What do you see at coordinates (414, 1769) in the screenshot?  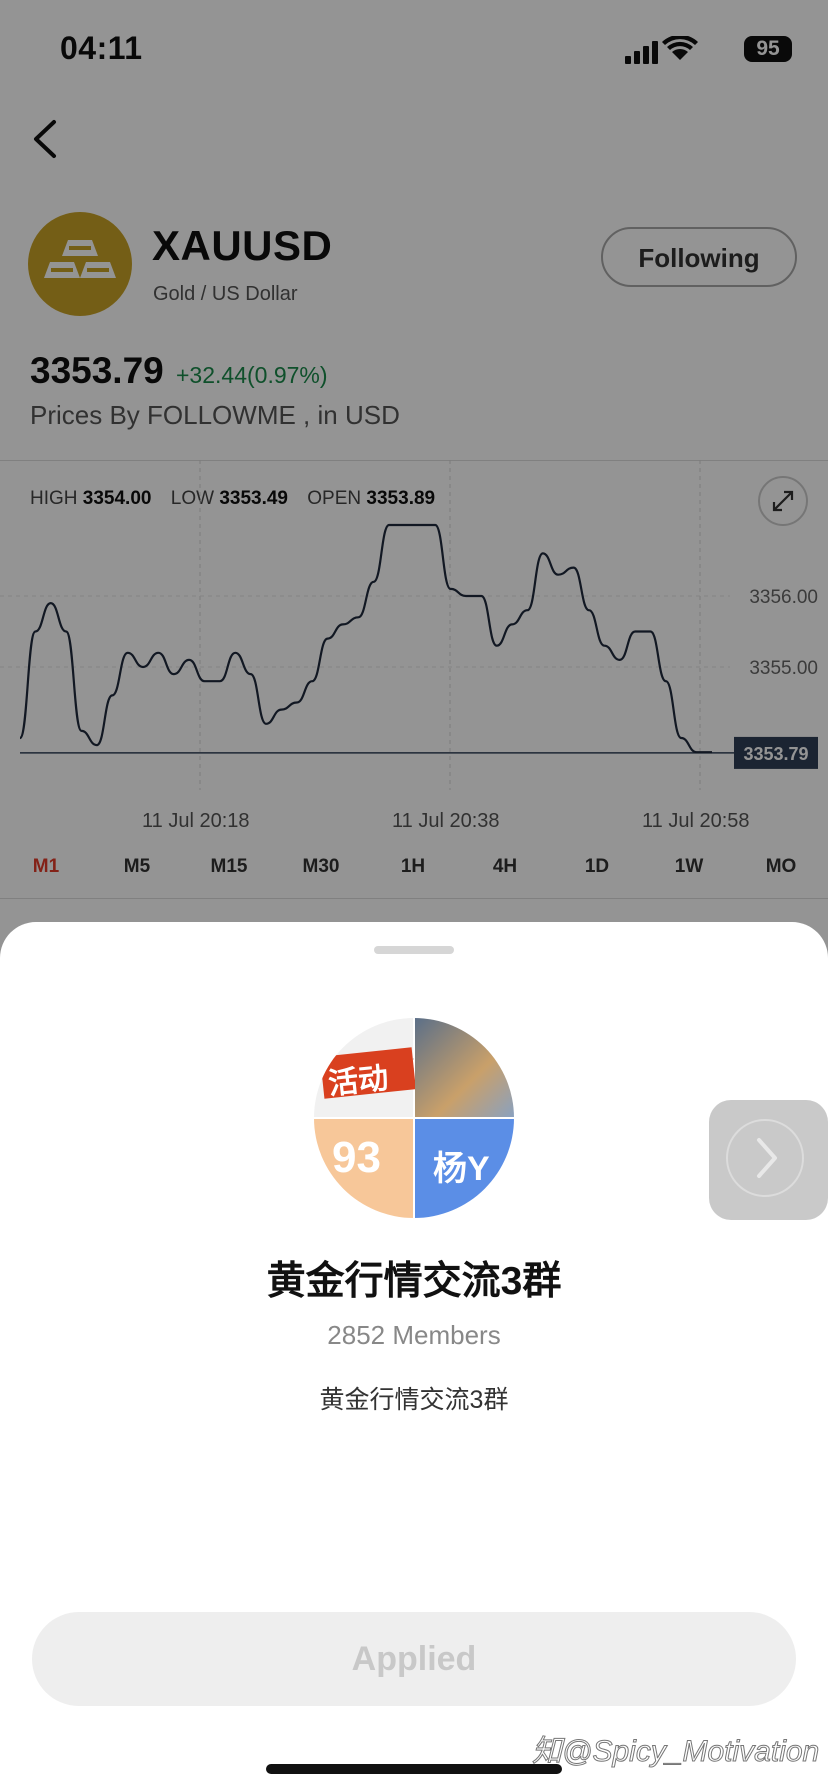 I see `home-indicator` at bounding box center [414, 1769].